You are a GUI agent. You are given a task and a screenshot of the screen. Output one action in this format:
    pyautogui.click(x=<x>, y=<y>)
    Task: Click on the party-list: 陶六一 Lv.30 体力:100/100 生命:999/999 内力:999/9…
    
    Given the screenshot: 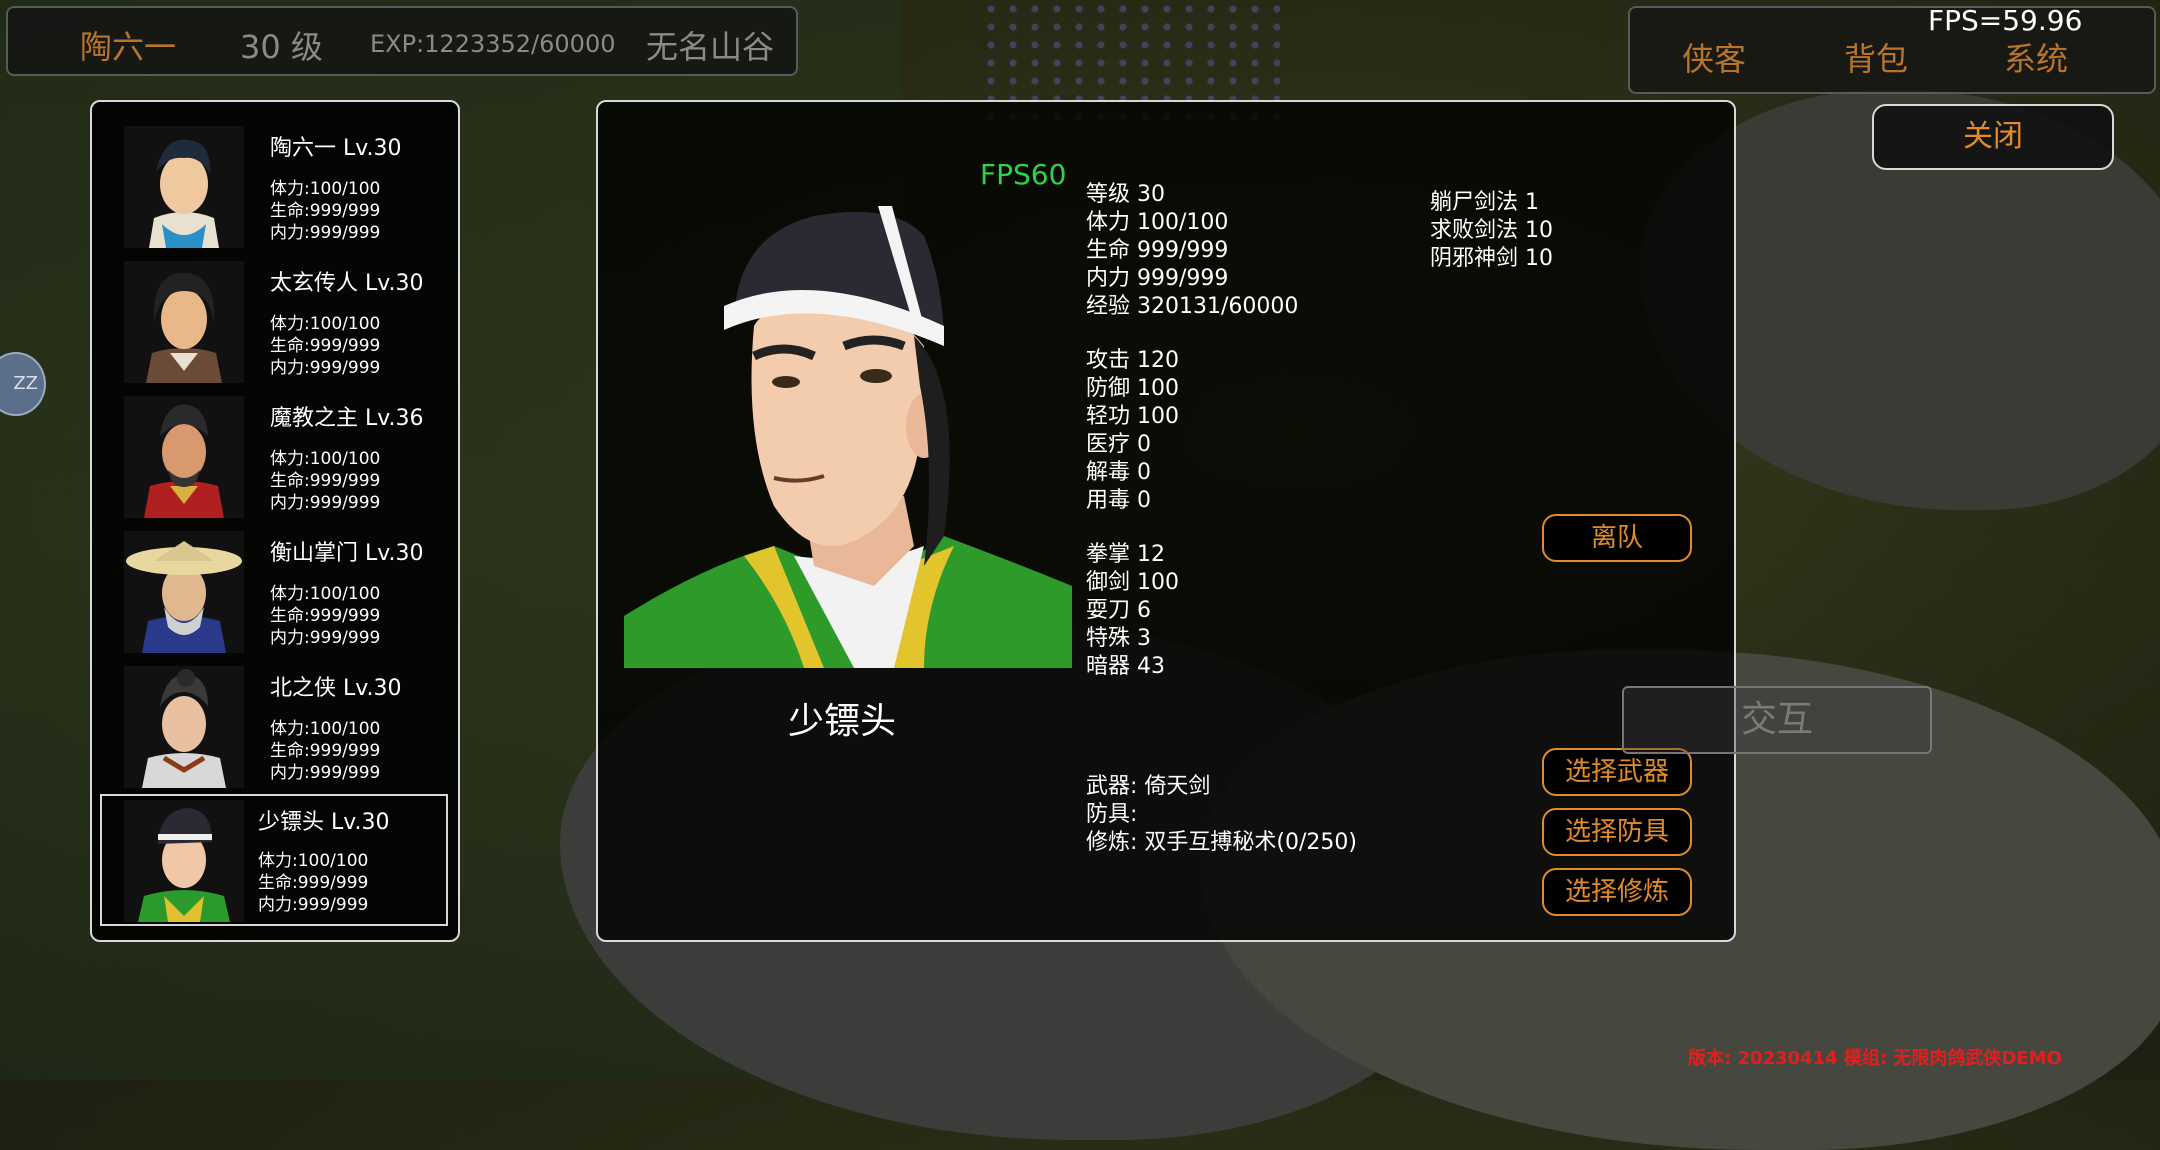 What is the action you would take?
    pyautogui.click(x=275, y=521)
    